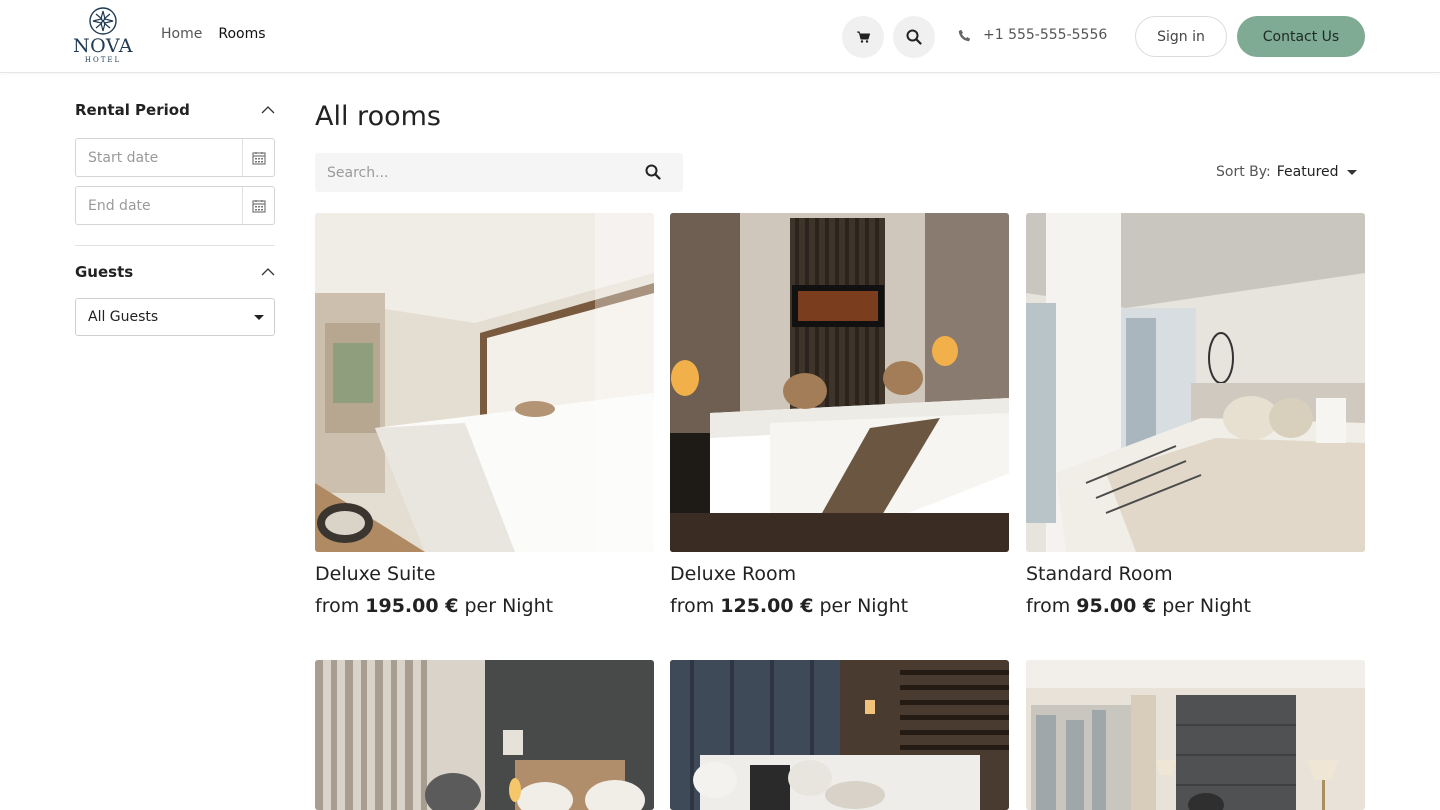 The height and width of the screenshot is (810, 1440). What do you see at coordinates (412, 606) in the screenshot?
I see `price-amount: 195.00 €` at bounding box center [412, 606].